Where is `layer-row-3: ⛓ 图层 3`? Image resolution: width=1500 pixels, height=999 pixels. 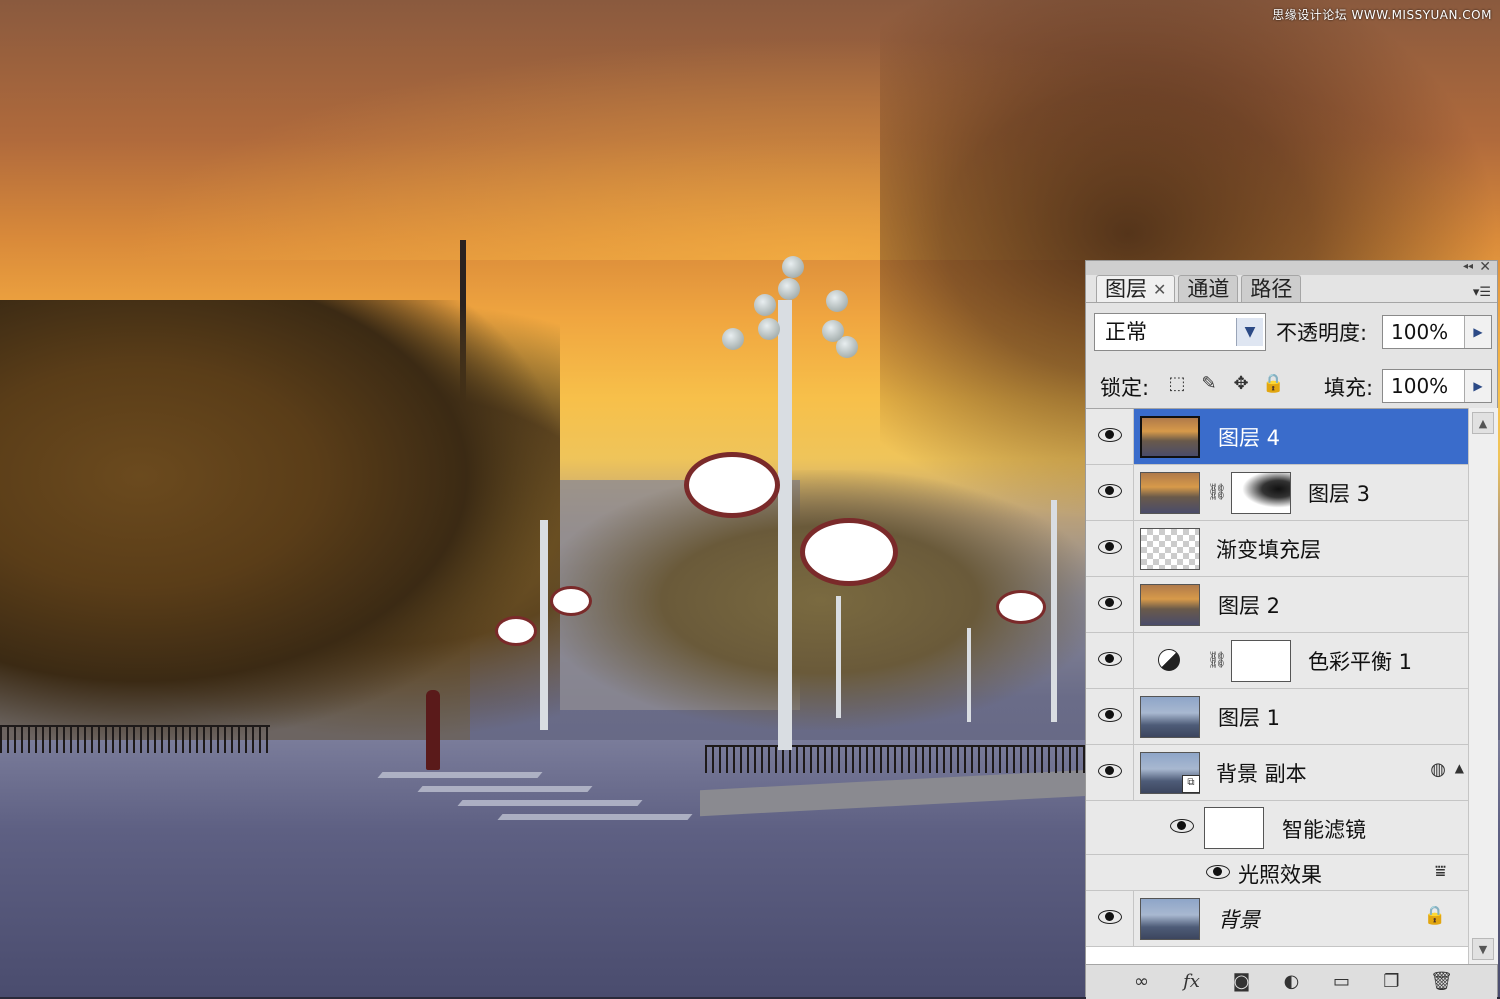 layer-row-3: ⛓ 图层 3 is located at coordinates (1277, 493).